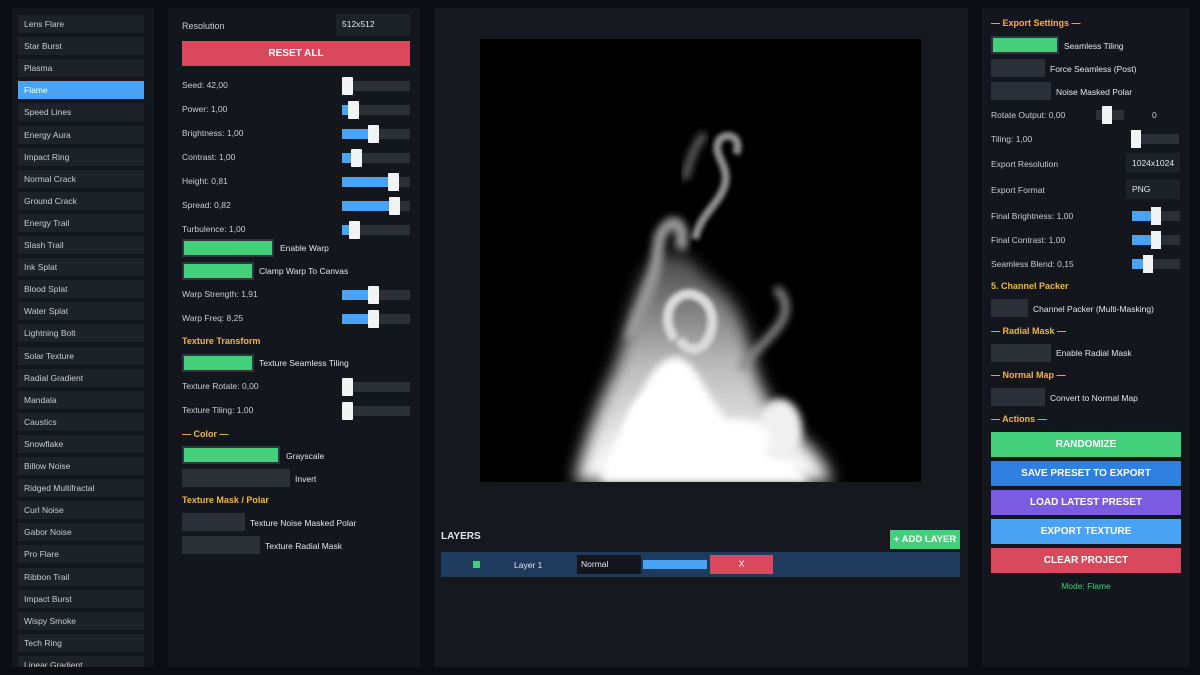 Image resolution: width=1200 pixels, height=675 pixels. Describe the element at coordinates (218, 271) in the screenshot. I see `clamp-warp-toggle` at that location.